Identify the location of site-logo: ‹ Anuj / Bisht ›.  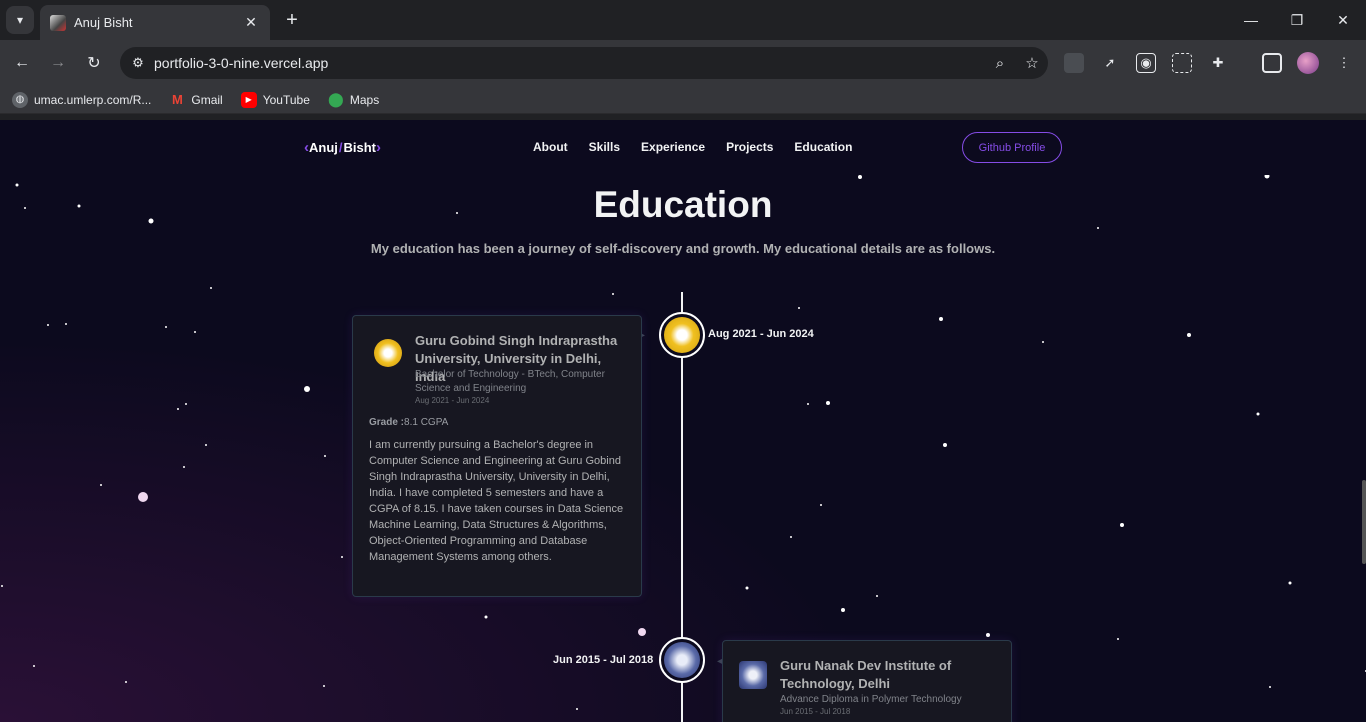
(342, 147).